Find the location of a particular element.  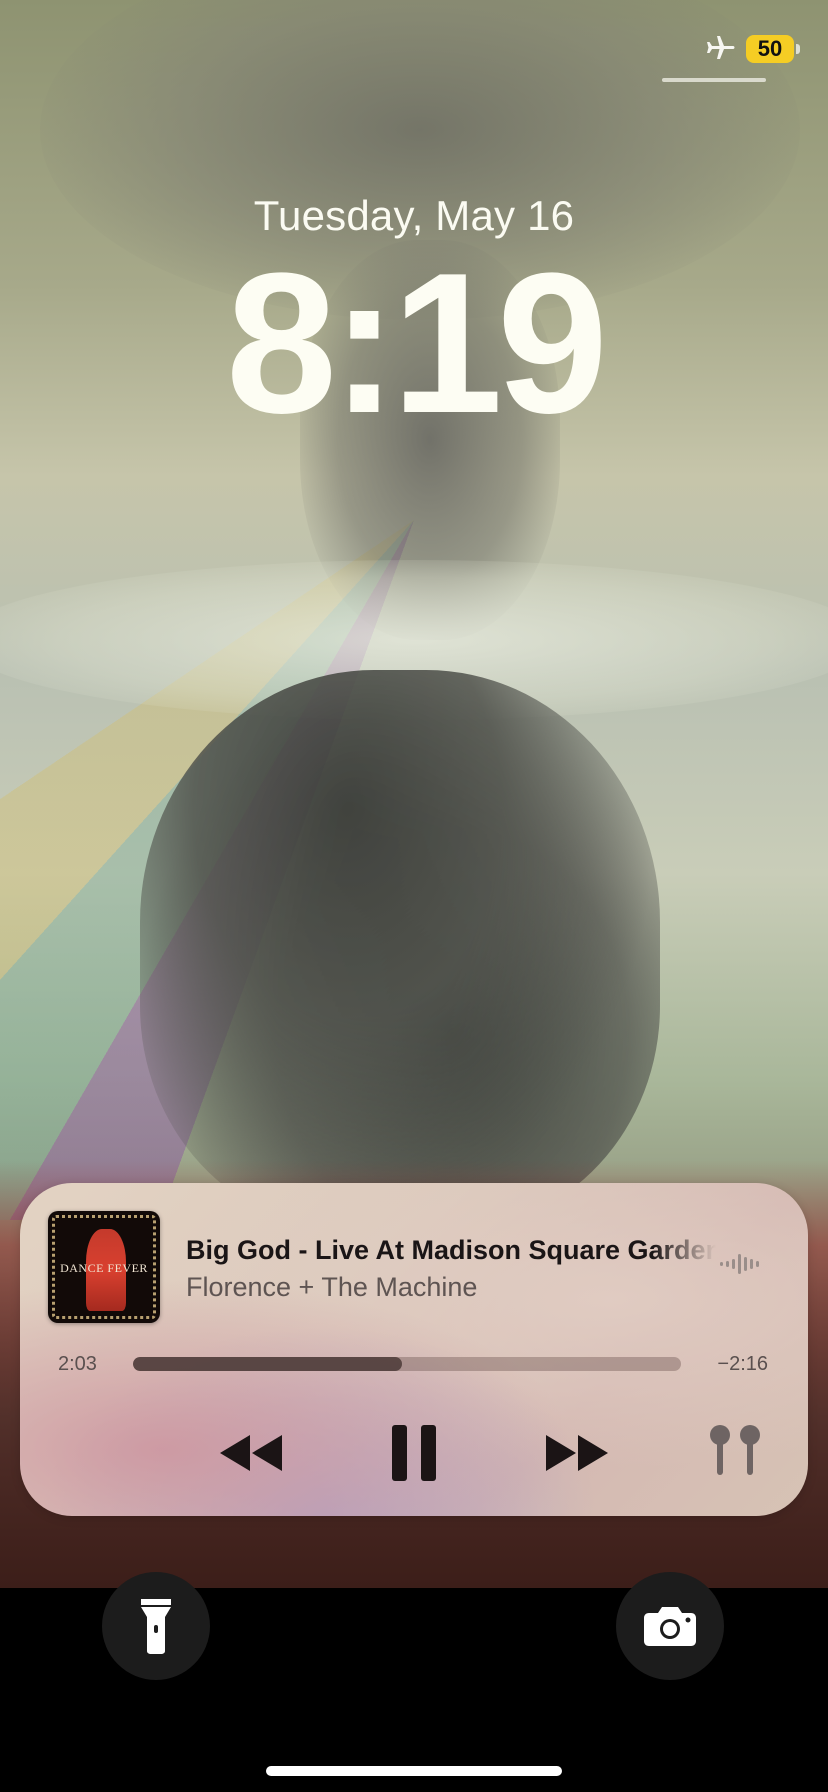

audio-output-button is located at coordinates (735, 1451).